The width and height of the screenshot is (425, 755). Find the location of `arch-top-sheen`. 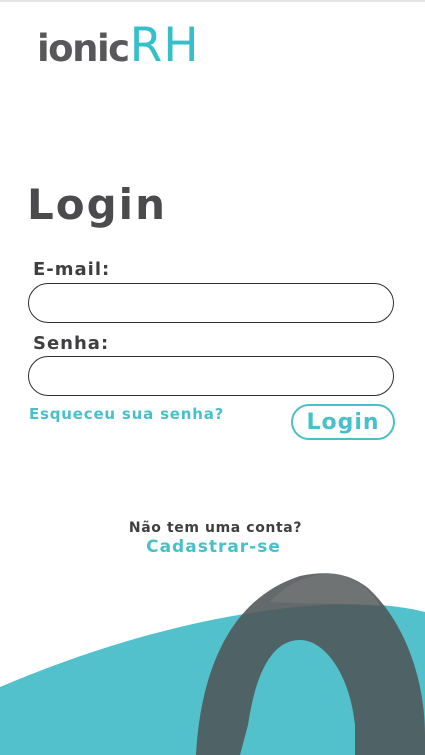

arch-top-sheen is located at coordinates (325, 590).